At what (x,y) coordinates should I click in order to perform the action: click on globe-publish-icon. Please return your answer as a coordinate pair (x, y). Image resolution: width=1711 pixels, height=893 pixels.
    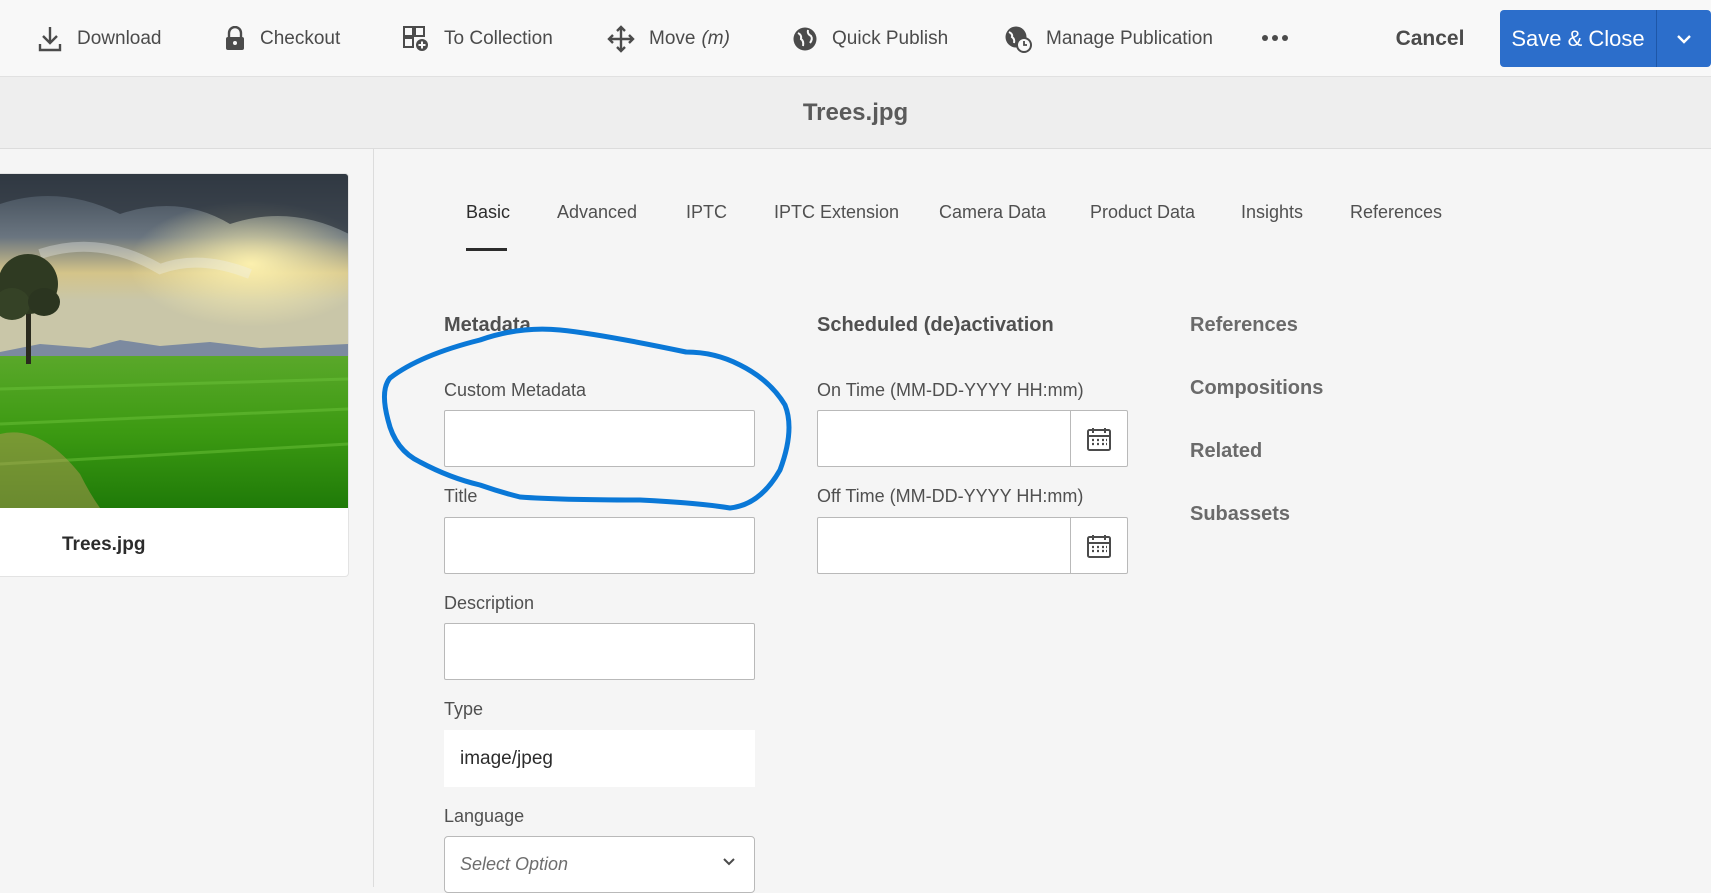
    Looking at the image, I should click on (805, 38).